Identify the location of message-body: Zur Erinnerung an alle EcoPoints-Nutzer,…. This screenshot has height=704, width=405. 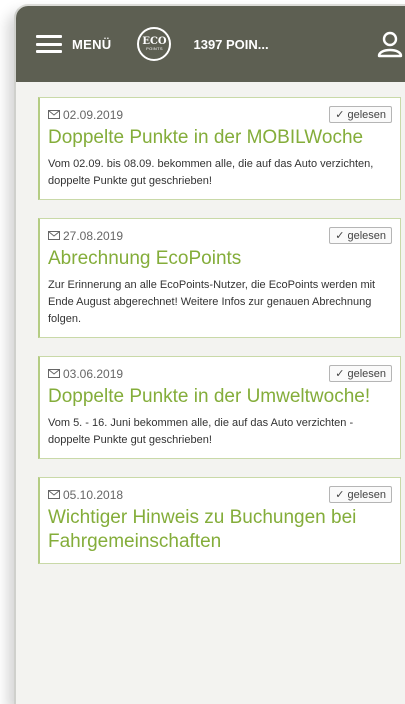
(212, 302).